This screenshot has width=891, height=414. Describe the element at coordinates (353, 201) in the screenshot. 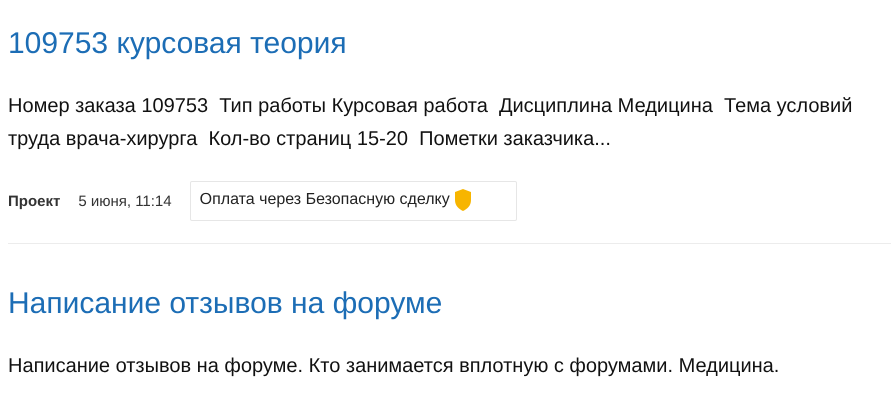

I see `payment-badge: Оплата через Безопасную сделку` at that location.